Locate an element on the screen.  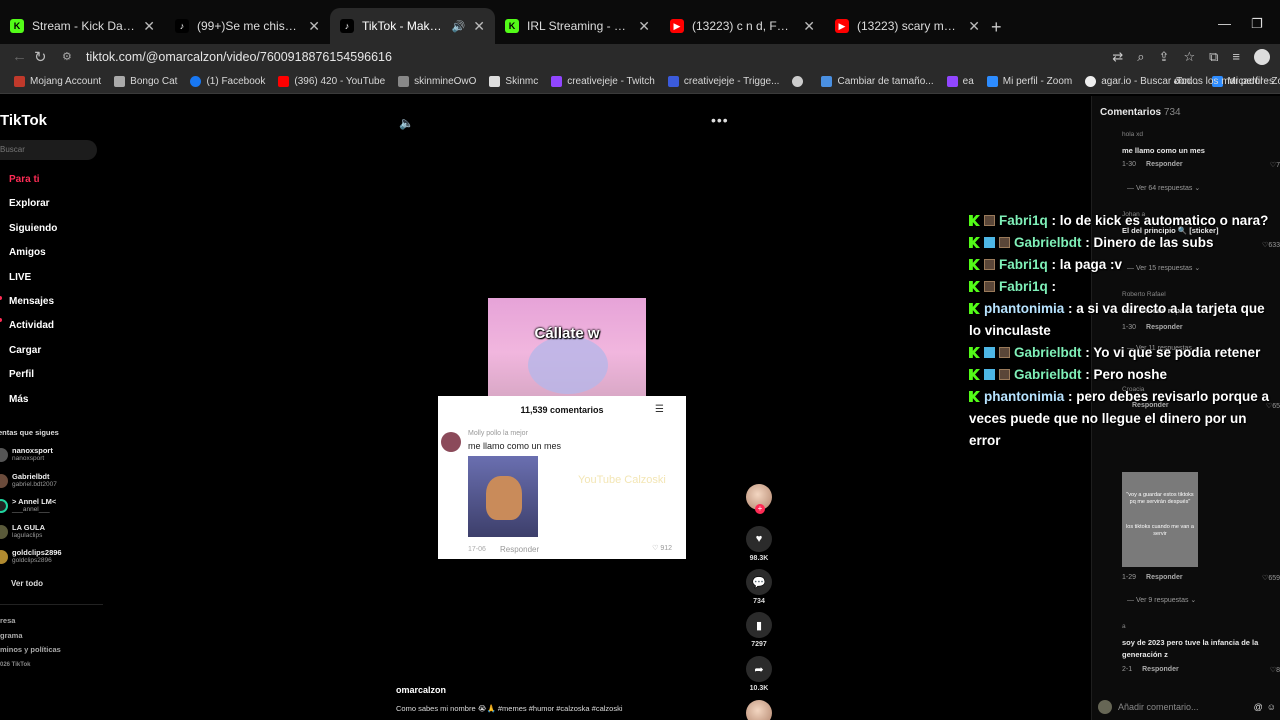
media-icon: ≡ is located at coordinates (1236, 57).